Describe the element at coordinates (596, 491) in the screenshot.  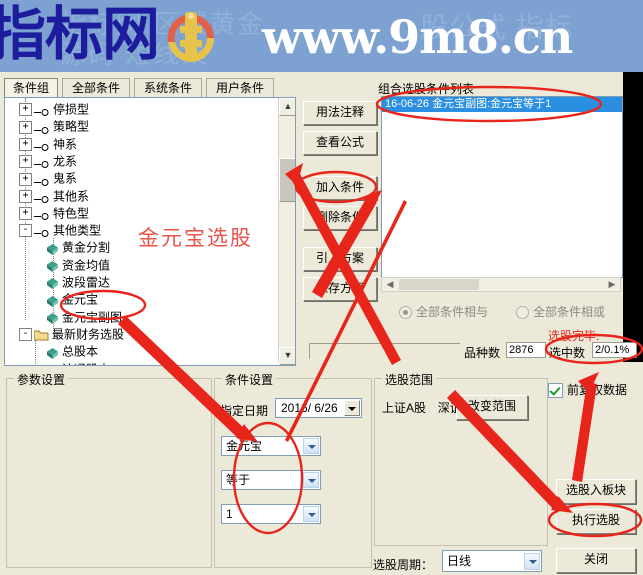
I see `add-to-block-button: 选股入板块` at that location.